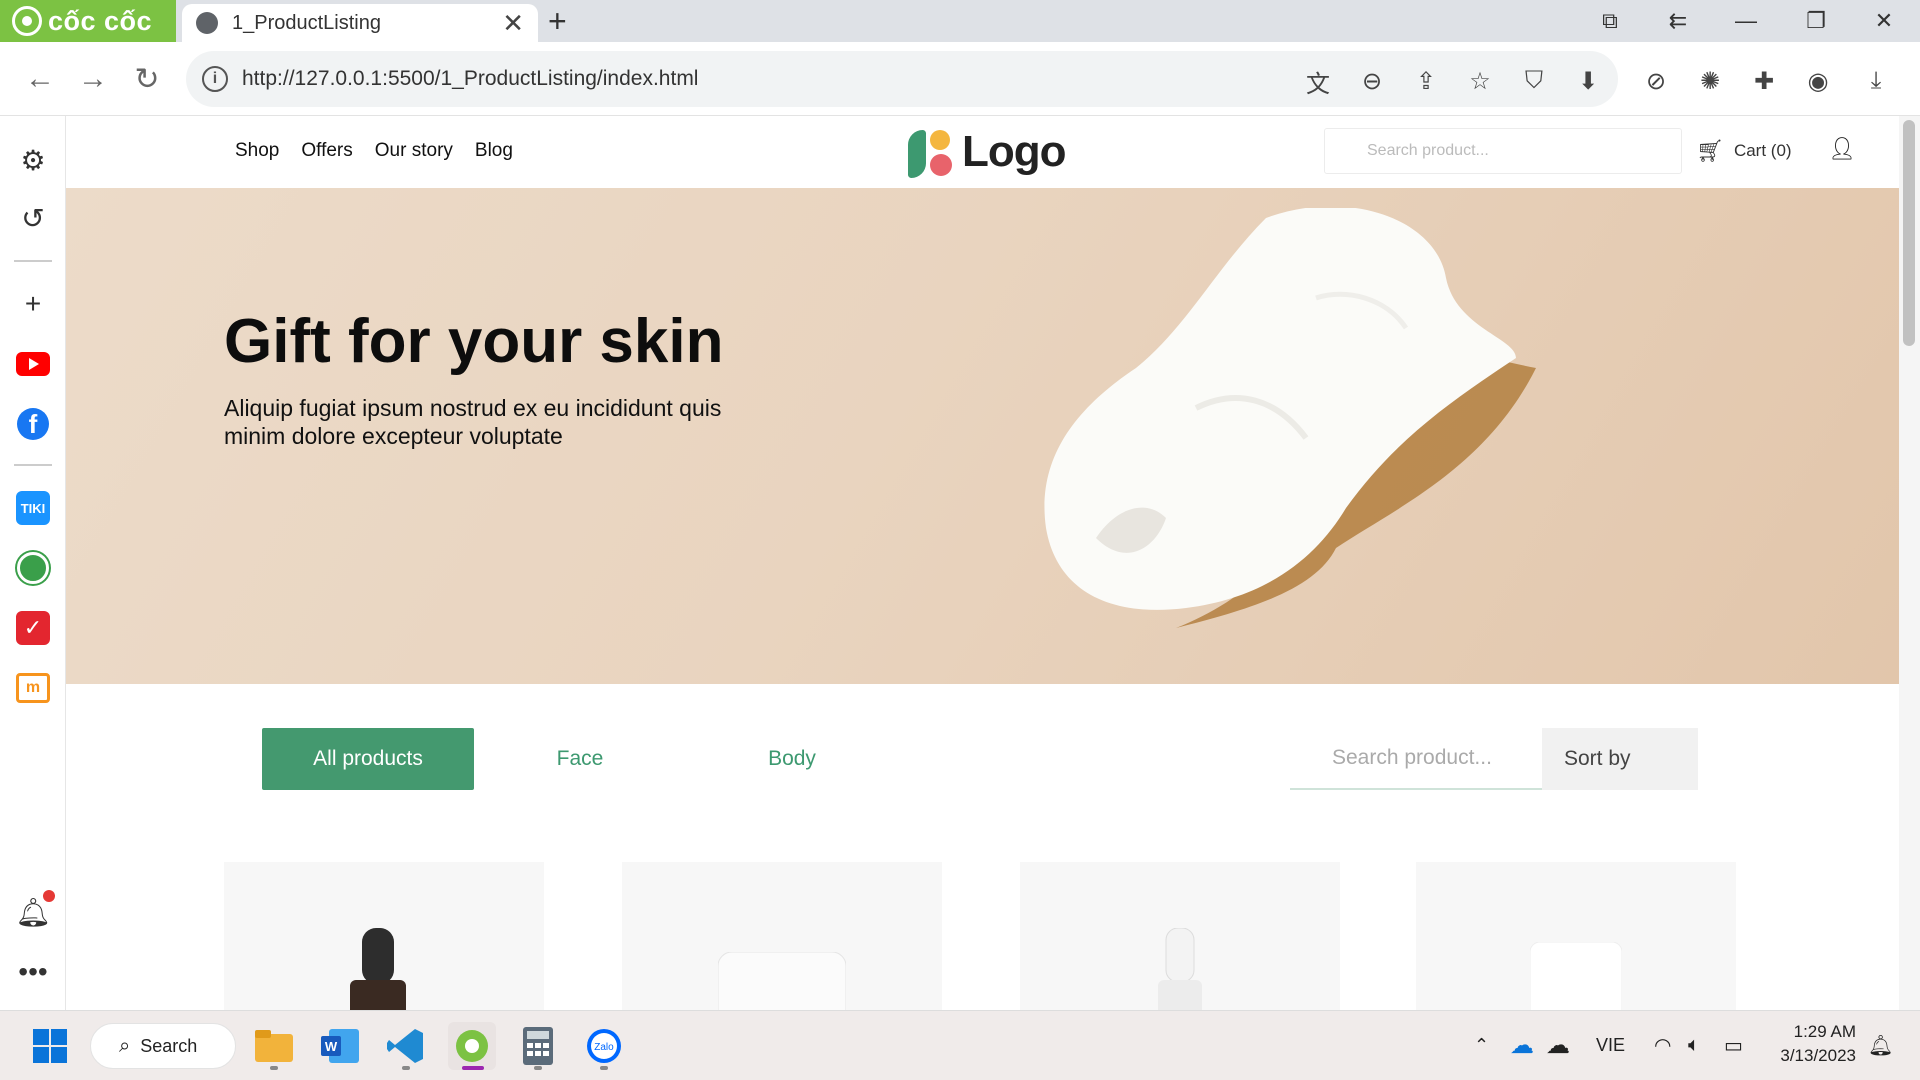  What do you see at coordinates (1814, 1044) in the screenshot?
I see `system-clock: 1:29 AM 3/13/2023` at bounding box center [1814, 1044].